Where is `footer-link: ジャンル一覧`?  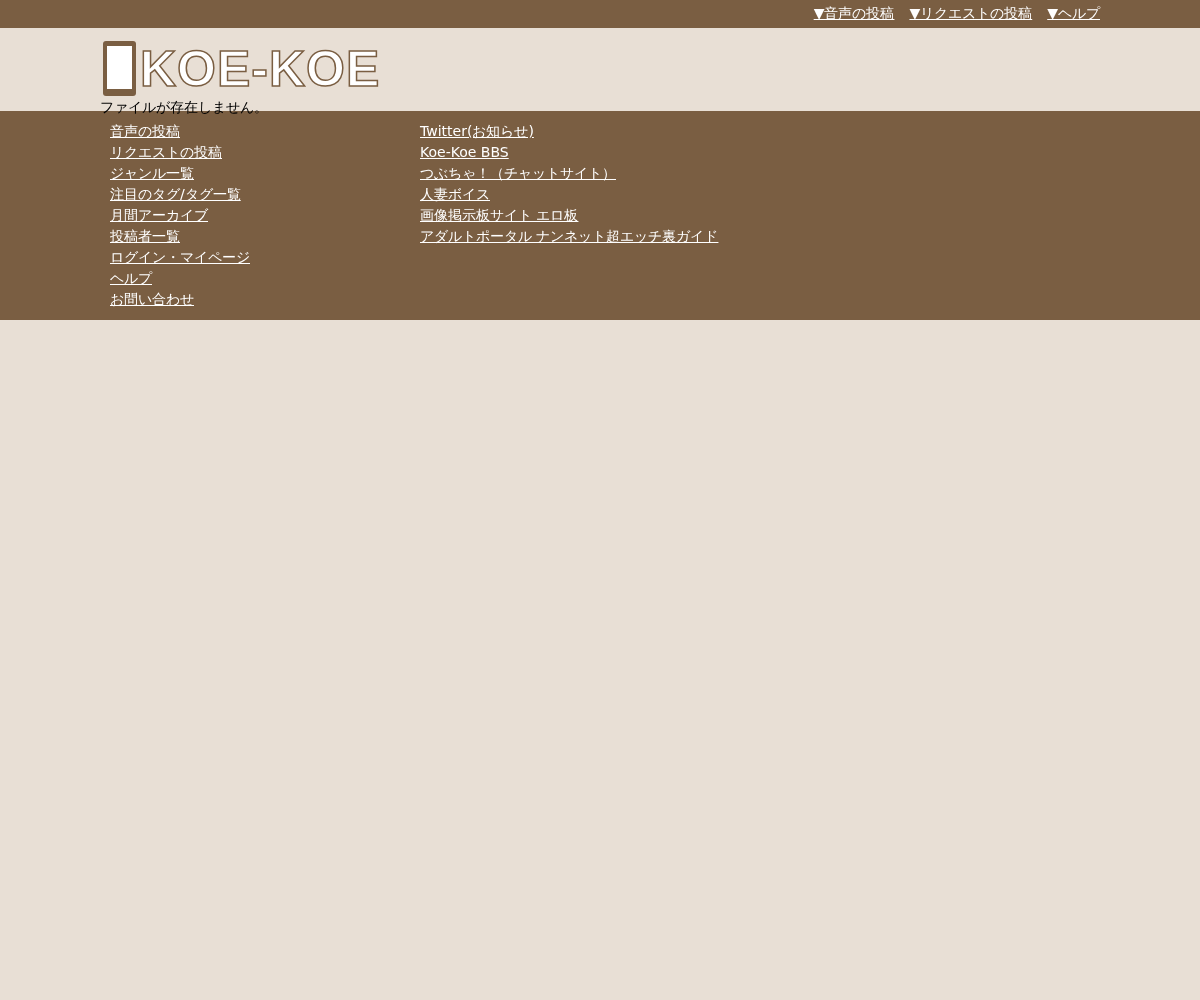 footer-link: ジャンル一覧 is located at coordinates (265, 173).